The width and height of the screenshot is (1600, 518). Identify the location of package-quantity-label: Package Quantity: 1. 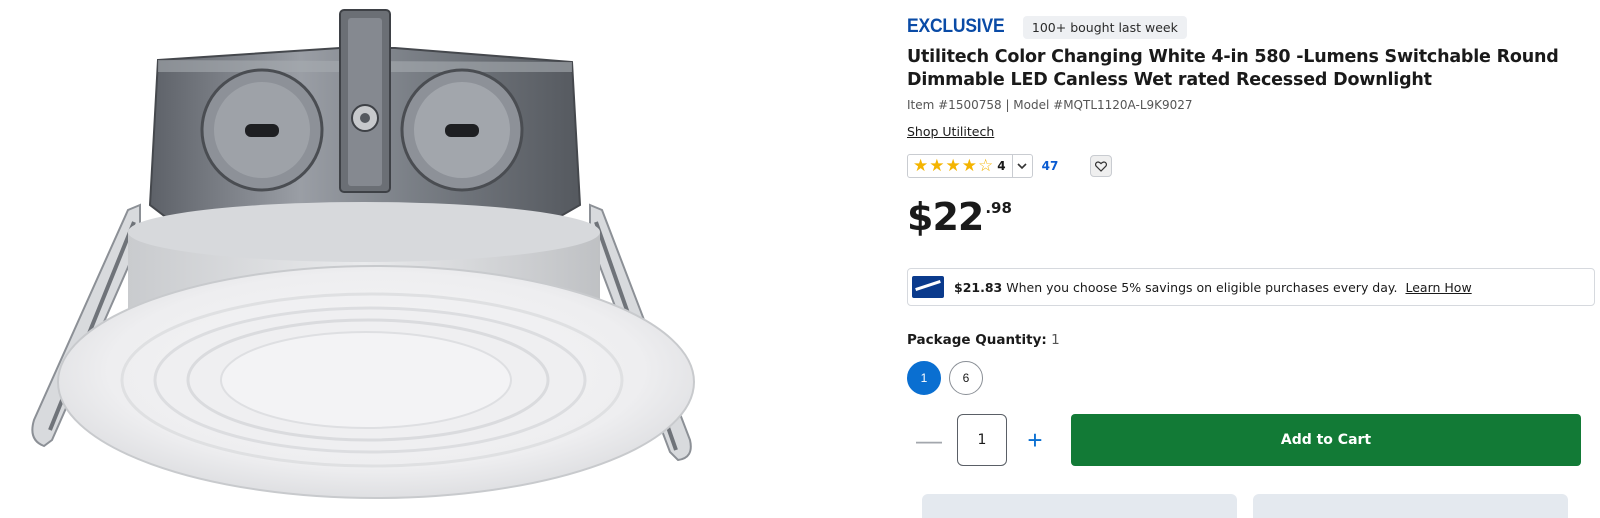
(983, 340).